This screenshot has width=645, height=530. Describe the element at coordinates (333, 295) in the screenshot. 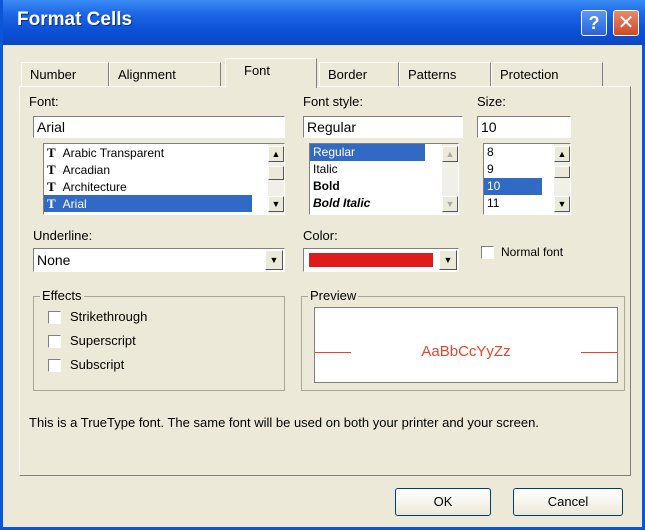

I see `preview-title: Preview` at that location.